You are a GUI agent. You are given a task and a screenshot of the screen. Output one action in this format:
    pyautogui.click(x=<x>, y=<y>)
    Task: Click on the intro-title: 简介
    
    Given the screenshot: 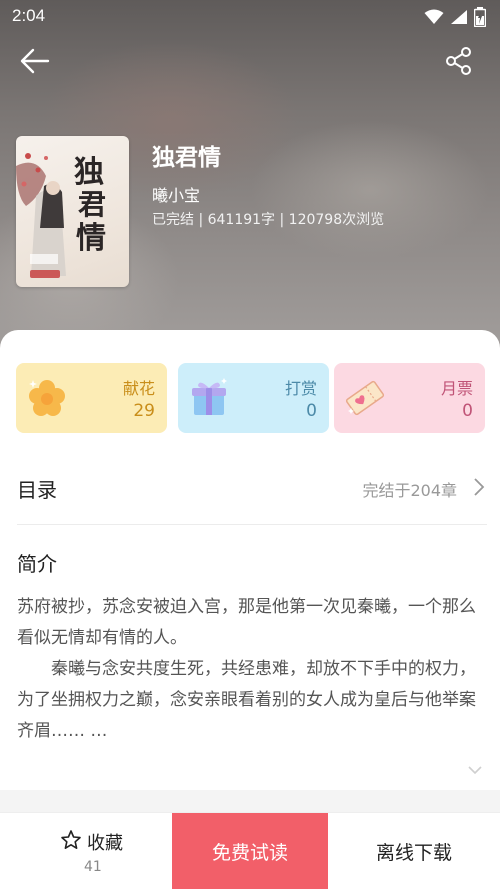 What is the action you would take?
    pyautogui.click(x=37, y=564)
    